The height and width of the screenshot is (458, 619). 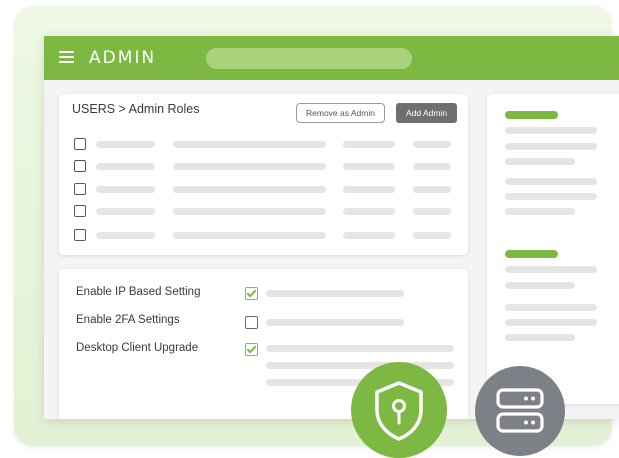 What do you see at coordinates (340, 113) in the screenshot?
I see `remove-admin-button: Remove as Admin` at bounding box center [340, 113].